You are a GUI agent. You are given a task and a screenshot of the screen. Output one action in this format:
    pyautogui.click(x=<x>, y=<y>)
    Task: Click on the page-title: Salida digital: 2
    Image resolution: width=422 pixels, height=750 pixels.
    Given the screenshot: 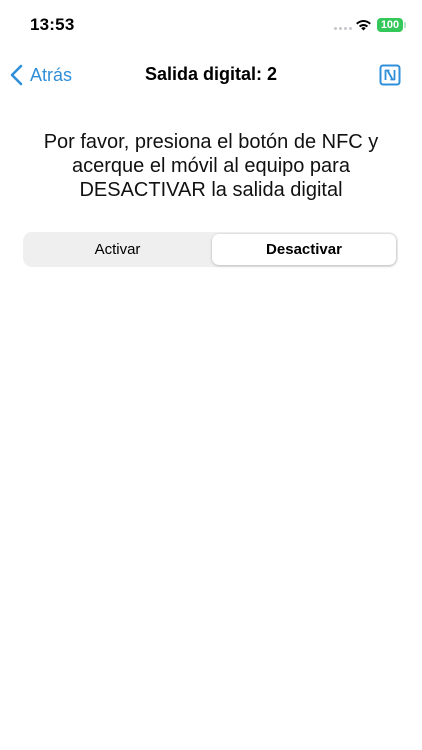 What is the action you would take?
    pyautogui.click(x=211, y=74)
    